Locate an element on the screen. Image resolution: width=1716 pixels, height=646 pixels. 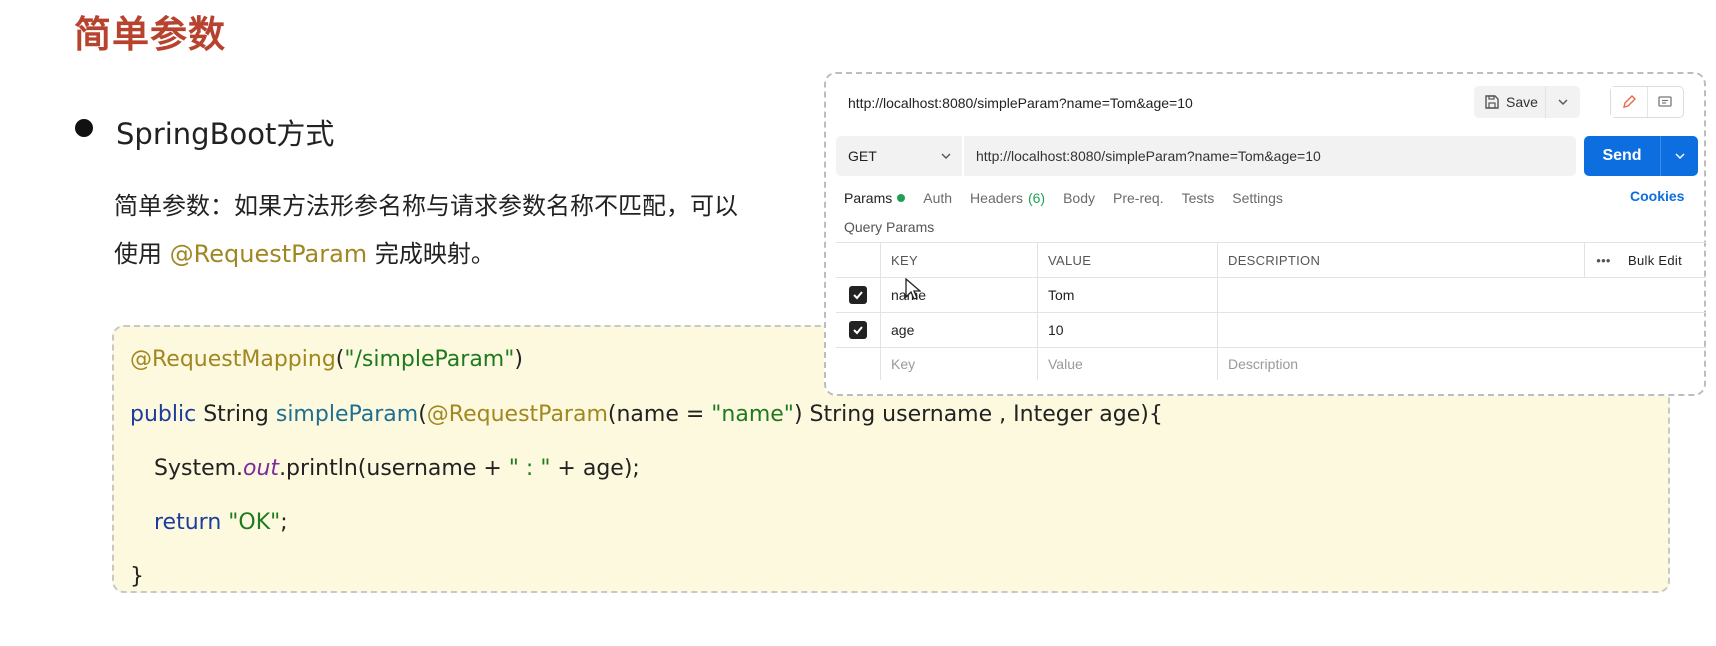
code-line-1: @RequestMapping("/simpleParam") is located at coordinates (326, 359).